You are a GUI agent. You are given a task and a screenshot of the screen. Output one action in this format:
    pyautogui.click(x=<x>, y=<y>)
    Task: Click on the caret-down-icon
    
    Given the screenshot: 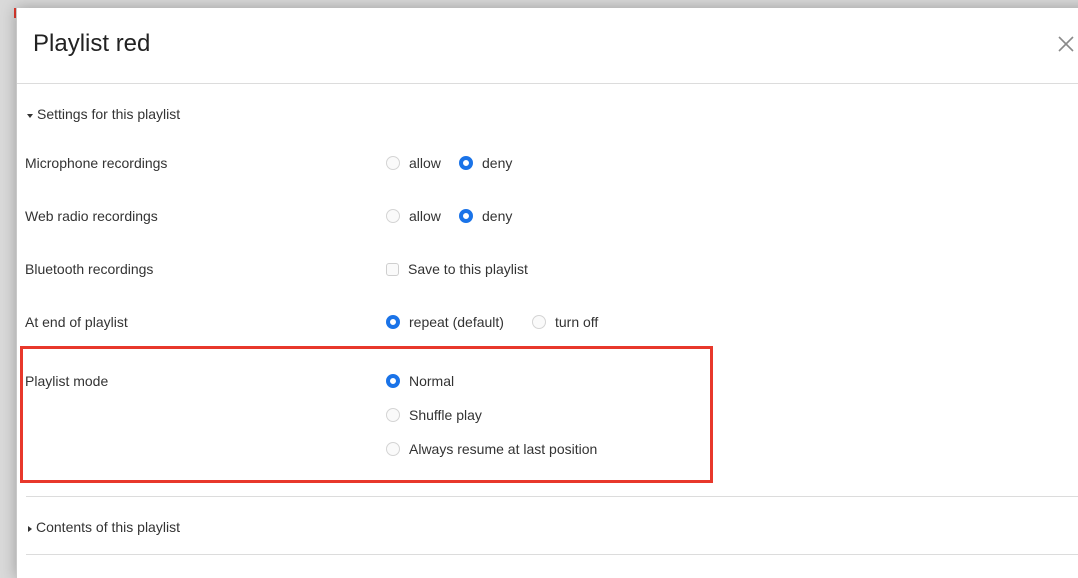 What is the action you would take?
    pyautogui.click(x=30, y=115)
    